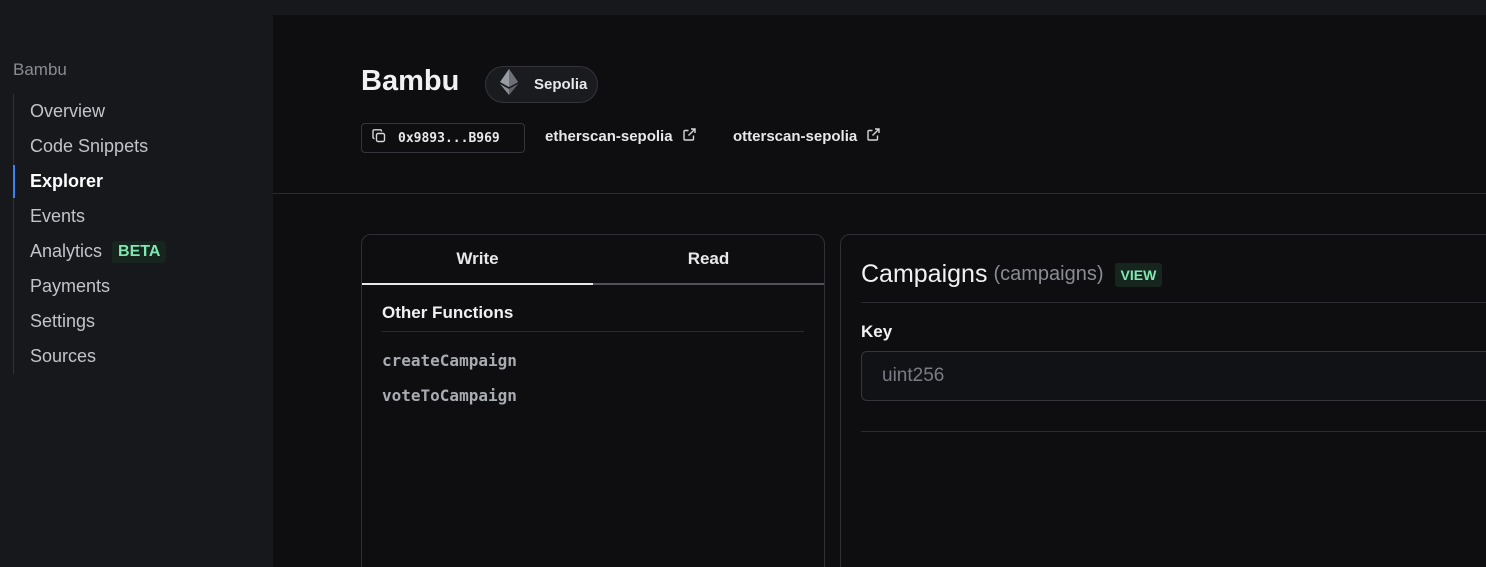 The width and height of the screenshot is (1486, 567). Describe the element at coordinates (1138, 274) in the screenshot. I see `view-badge: VIEW` at that location.